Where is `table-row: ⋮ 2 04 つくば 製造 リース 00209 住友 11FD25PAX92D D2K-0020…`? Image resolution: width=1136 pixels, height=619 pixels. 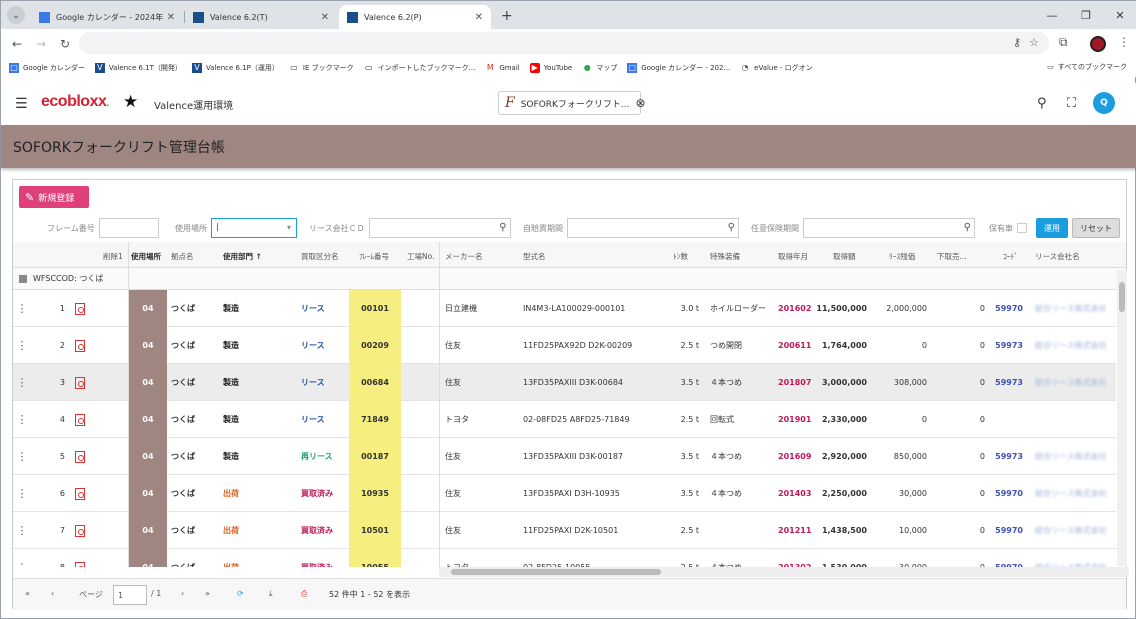 table-row: ⋮ 2 04 つくば 製造 リース 00209 住友 11FD25PAX92D D2K-0020… is located at coordinates (564, 345).